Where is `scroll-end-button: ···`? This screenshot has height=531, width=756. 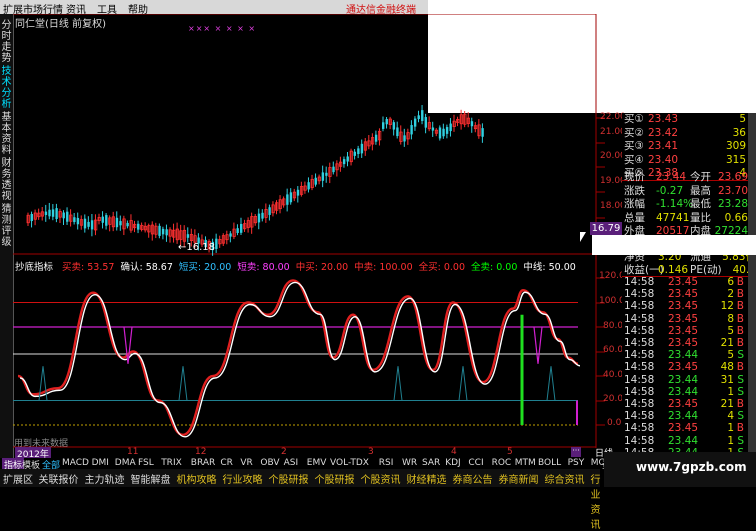 scroll-end-button: ··· is located at coordinates (576, 452).